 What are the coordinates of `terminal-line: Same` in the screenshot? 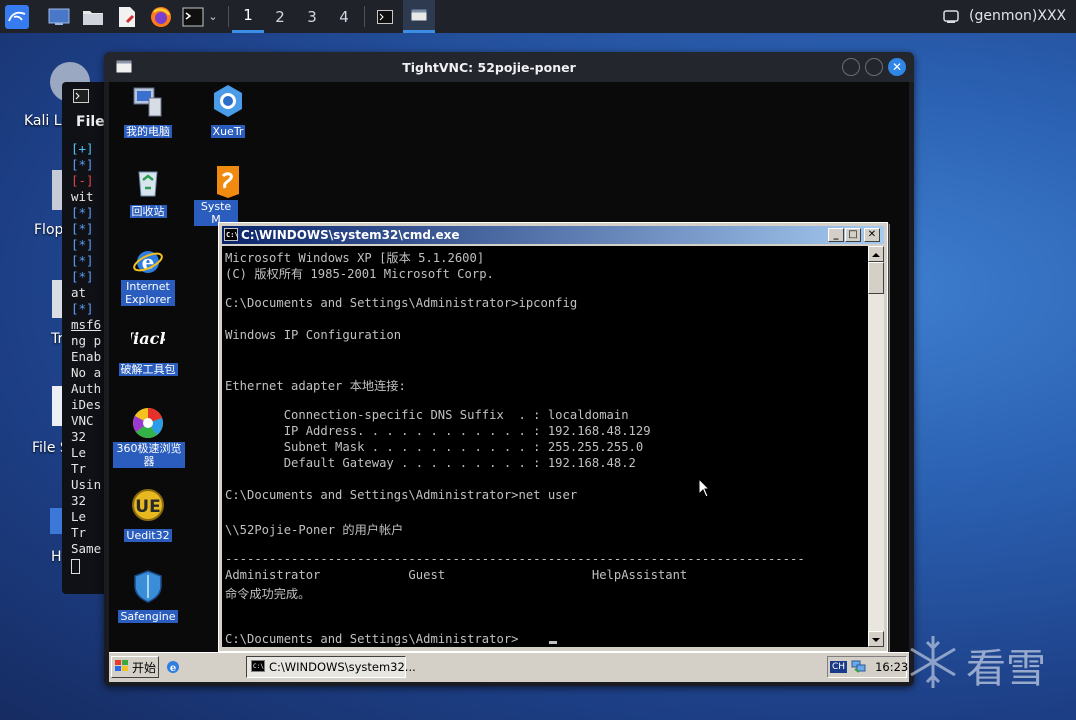 It's located at (86, 548).